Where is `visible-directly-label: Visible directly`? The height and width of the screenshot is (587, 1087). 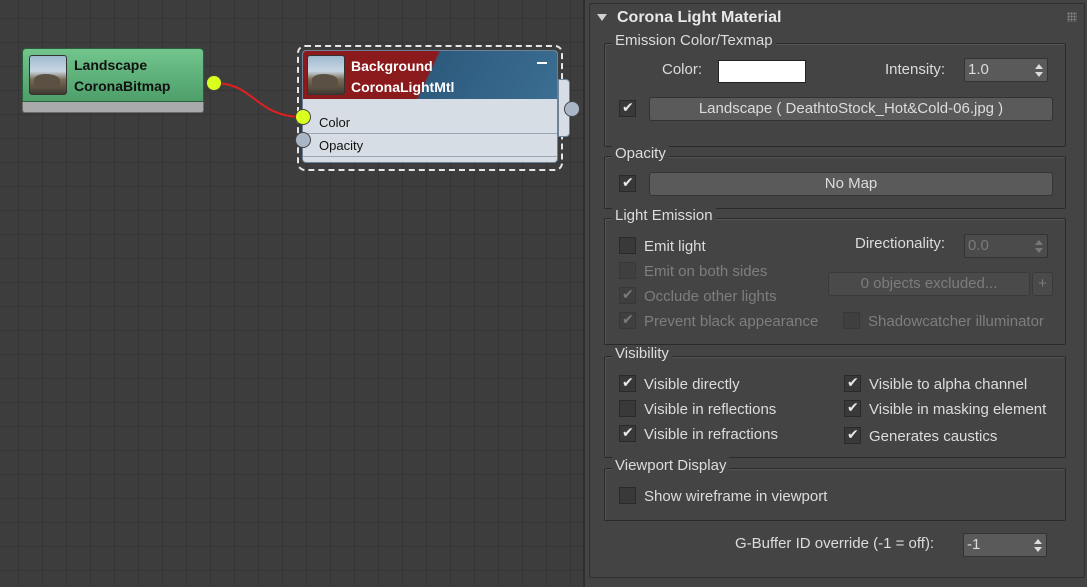
visible-directly-label: Visible directly is located at coordinates (692, 384).